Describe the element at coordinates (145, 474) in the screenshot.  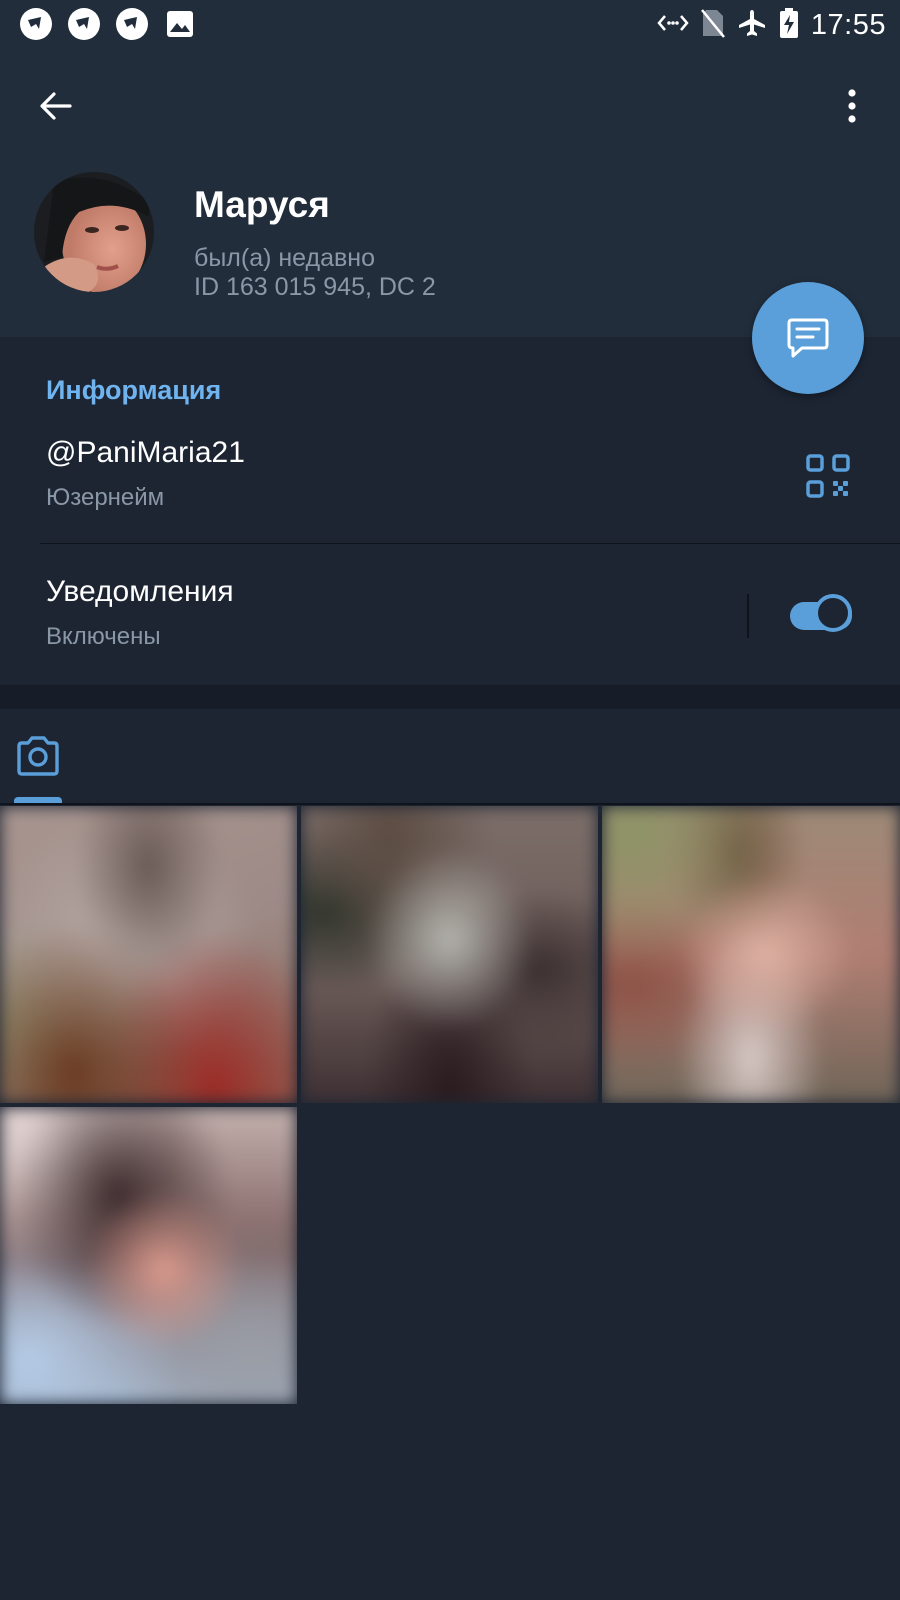
I see `username-row: @PaniMaria21 Юзернейм` at that location.